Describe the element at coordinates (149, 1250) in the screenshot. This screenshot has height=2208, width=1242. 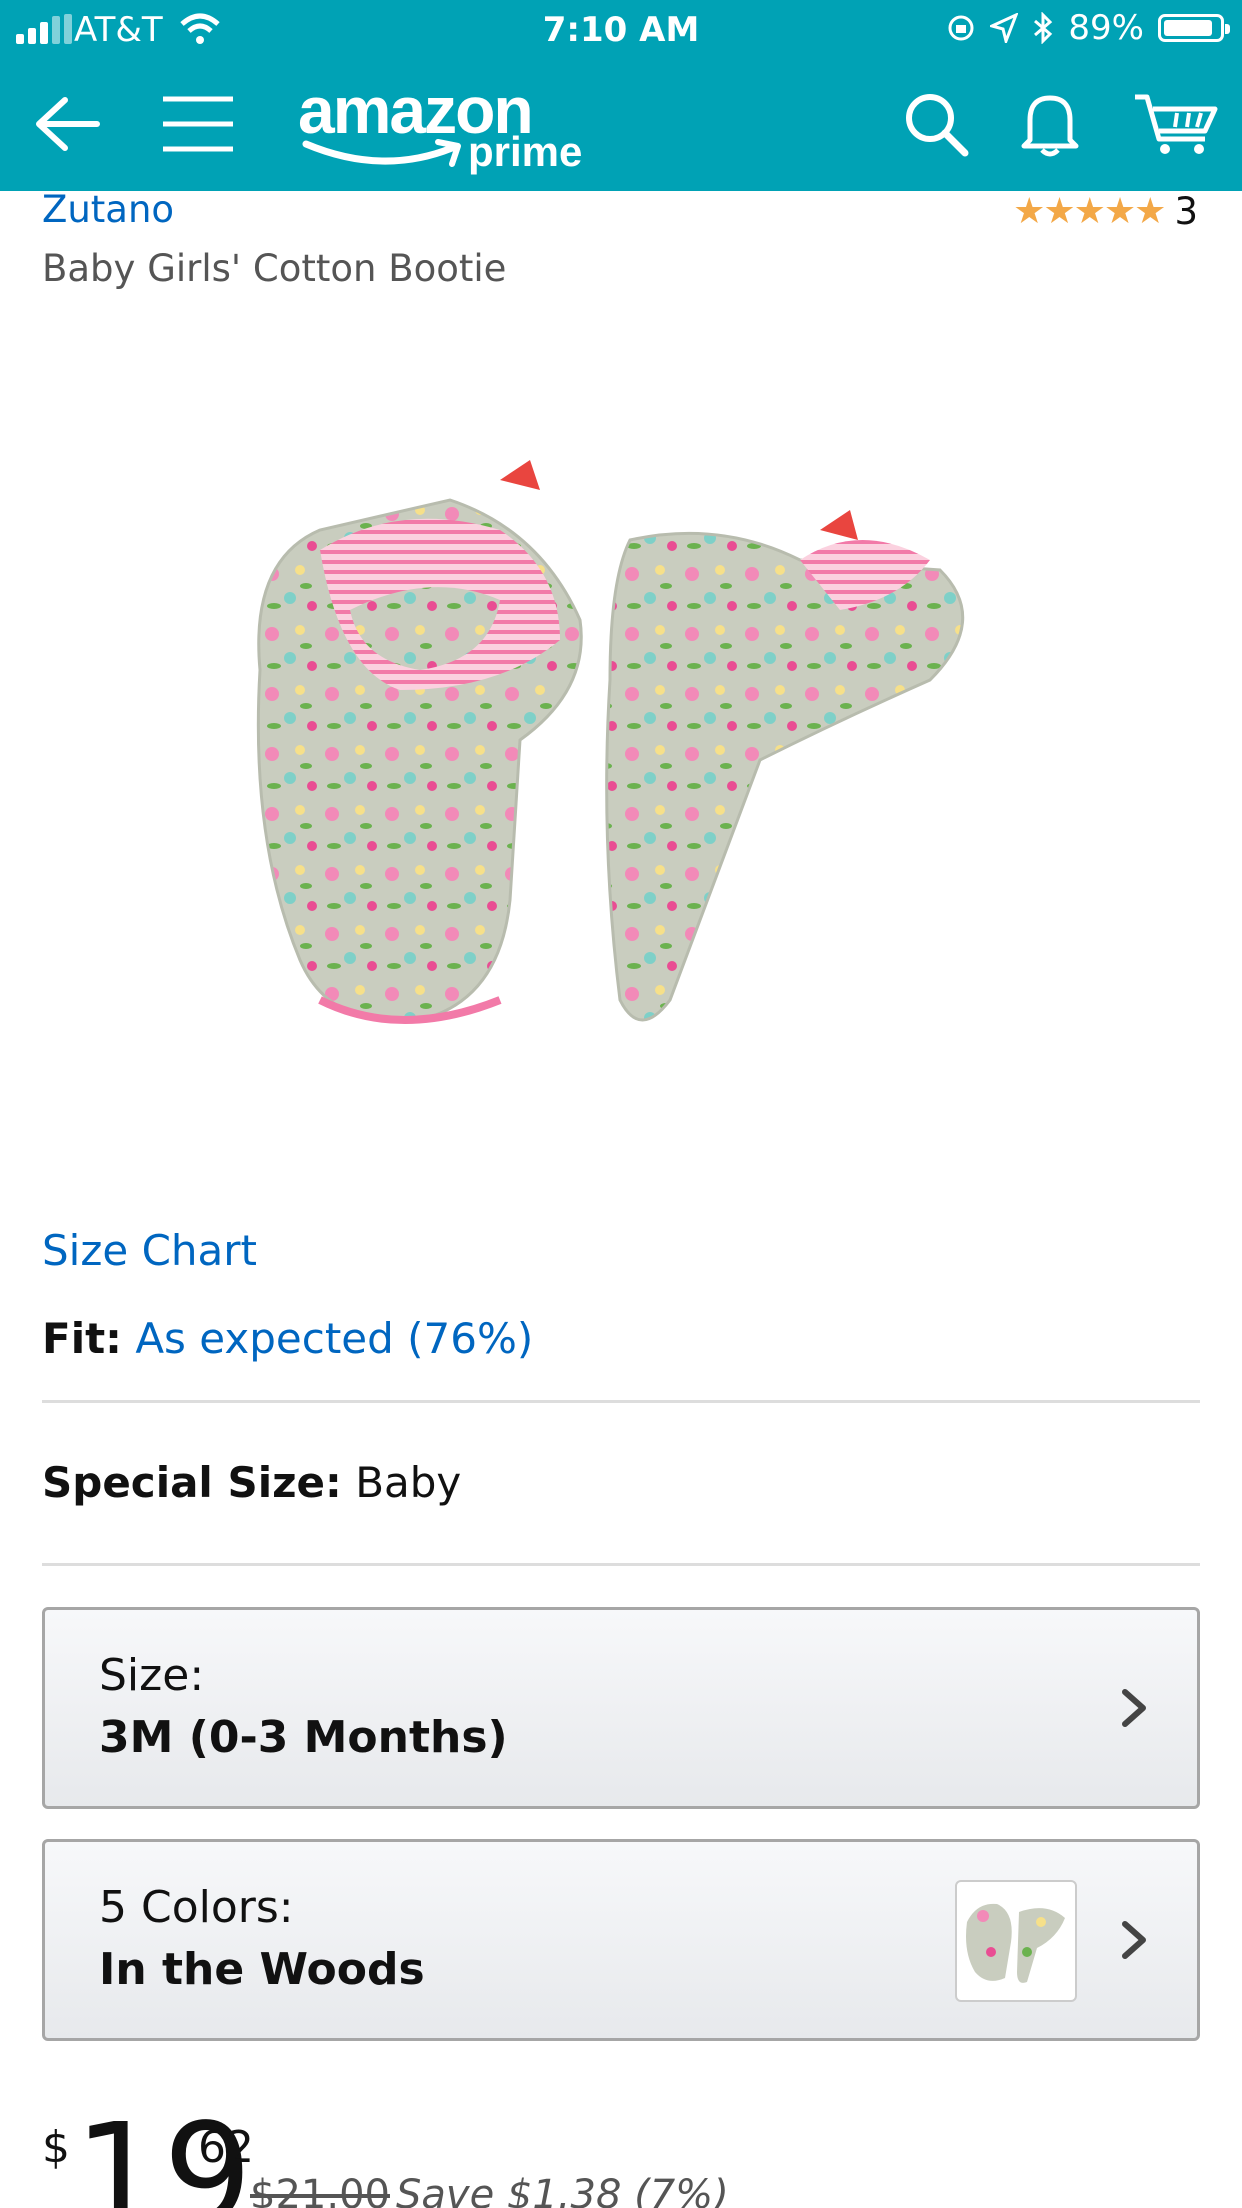
I see `size-chart-link: Size Chart` at that location.